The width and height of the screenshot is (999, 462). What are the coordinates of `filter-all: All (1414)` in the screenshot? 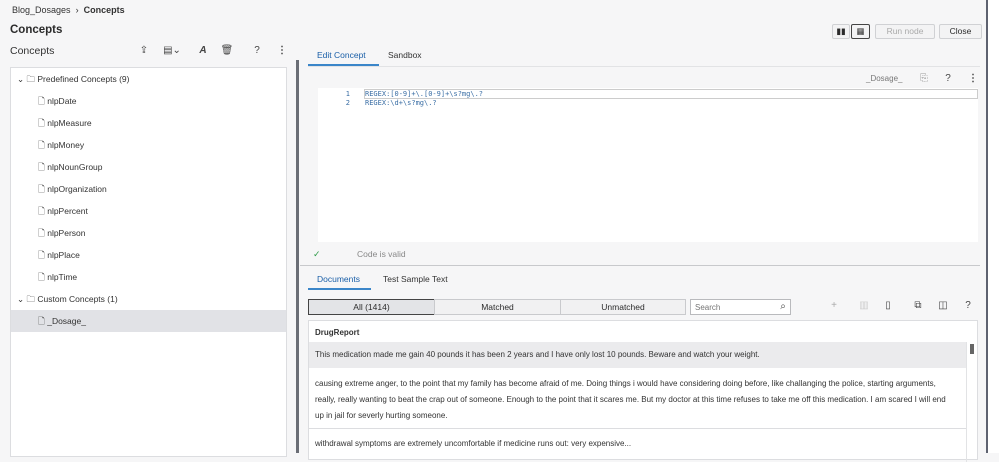 It's located at (371, 307).